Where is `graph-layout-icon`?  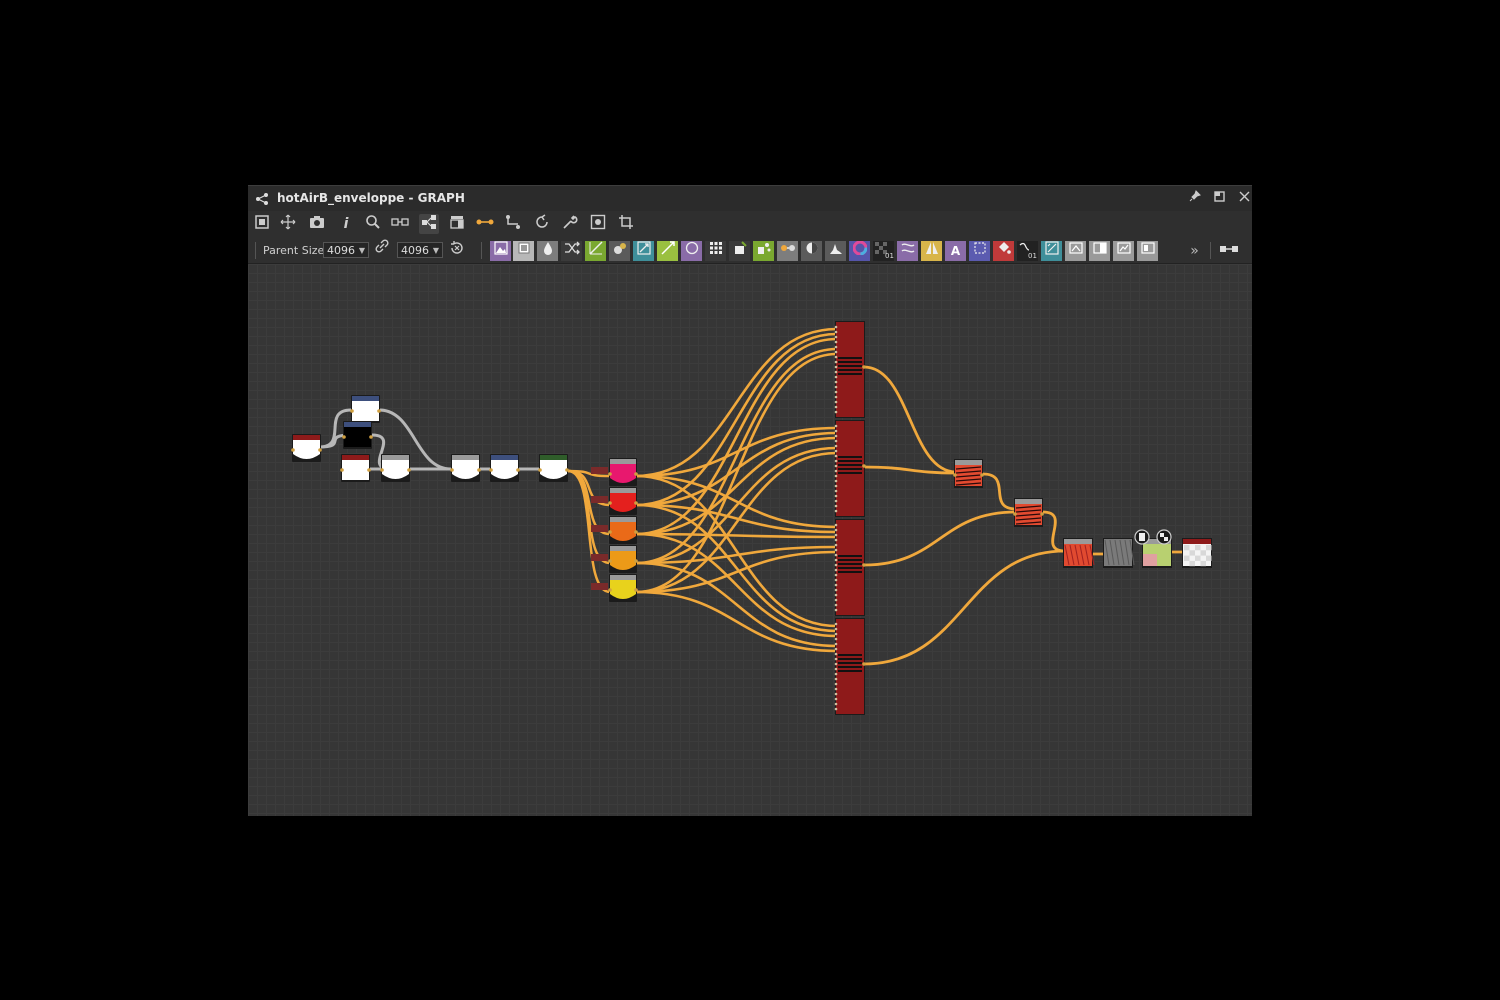 graph-layout-icon is located at coordinates (429, 224).